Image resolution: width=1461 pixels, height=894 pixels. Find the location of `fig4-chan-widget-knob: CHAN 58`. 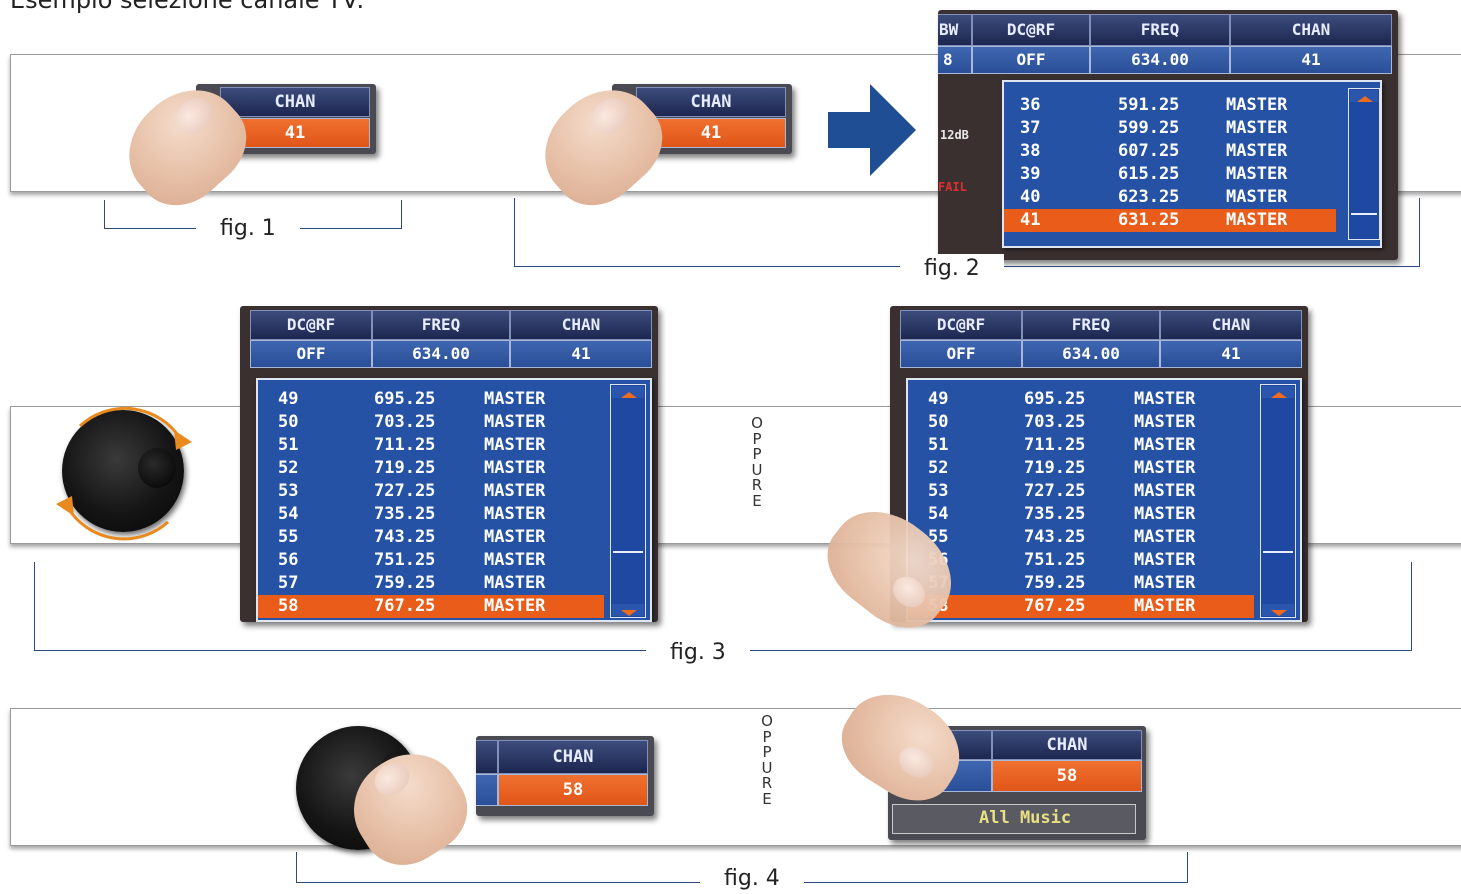

fig4-chan-widget-knob: CHAN 58 is located at coordinates (565, 776).